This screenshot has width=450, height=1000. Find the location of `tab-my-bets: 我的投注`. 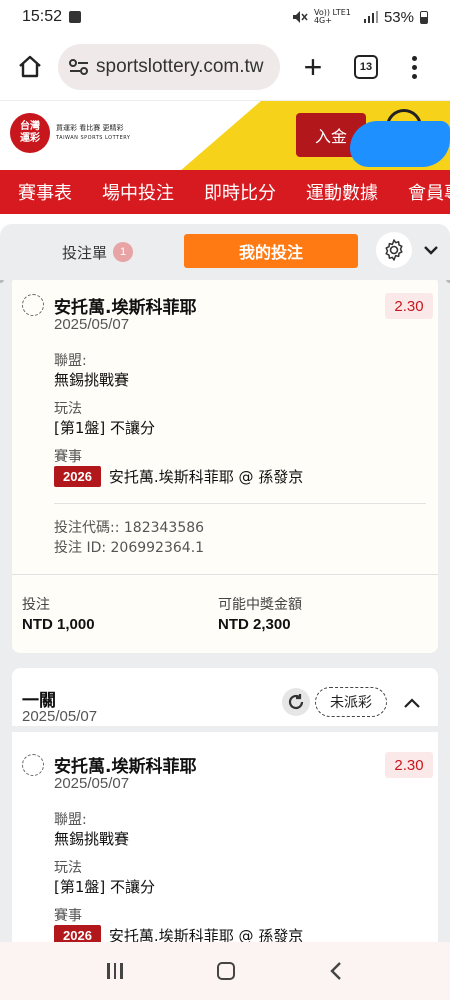

tab-my-bets: 我的投注 is located at coordinates (271, 251).